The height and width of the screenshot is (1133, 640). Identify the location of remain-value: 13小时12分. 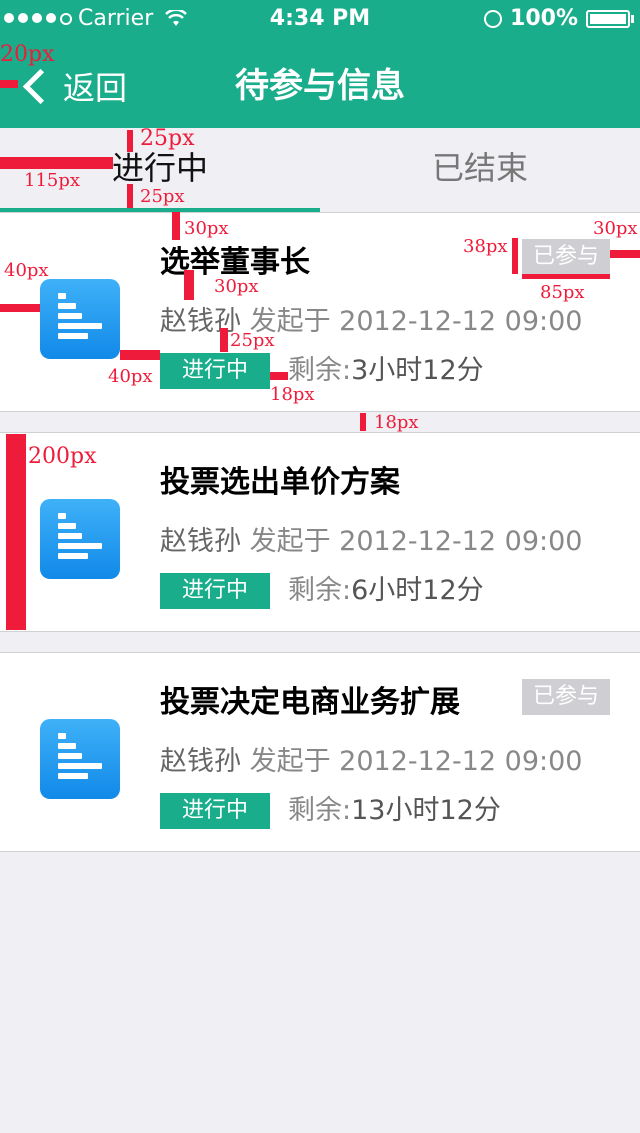
(426, 810).